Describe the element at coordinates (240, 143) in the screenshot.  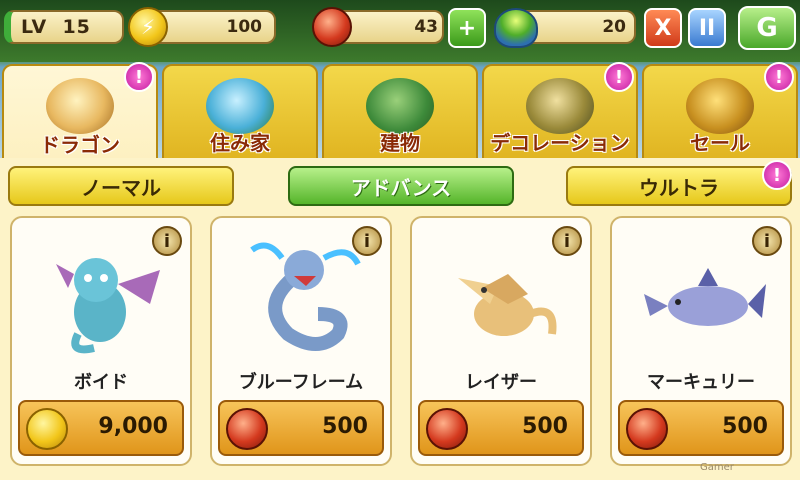
I see `tab-label: 住み家` at that location.